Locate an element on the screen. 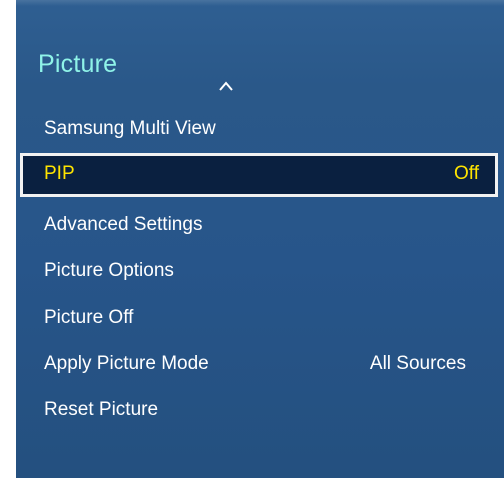 This screenshot has height=478, width=504. menu-item-picture-off: Picture Off is located at coordinates (260, 319).